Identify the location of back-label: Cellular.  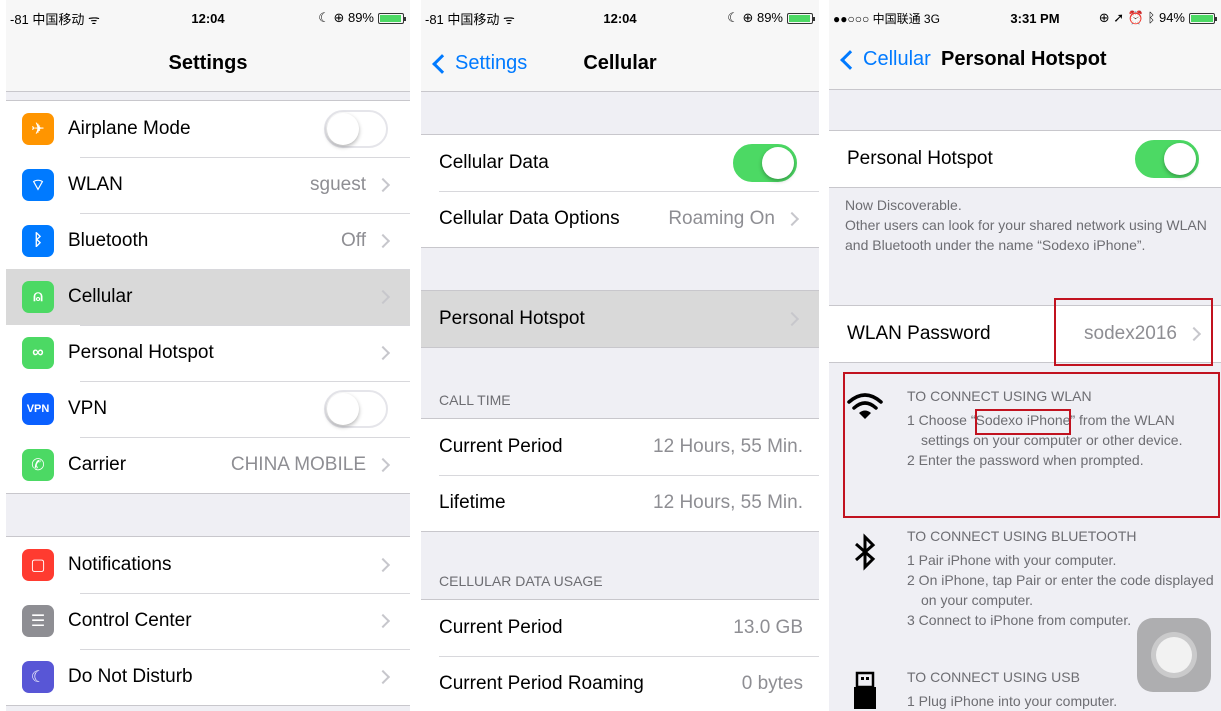
(897, 59).